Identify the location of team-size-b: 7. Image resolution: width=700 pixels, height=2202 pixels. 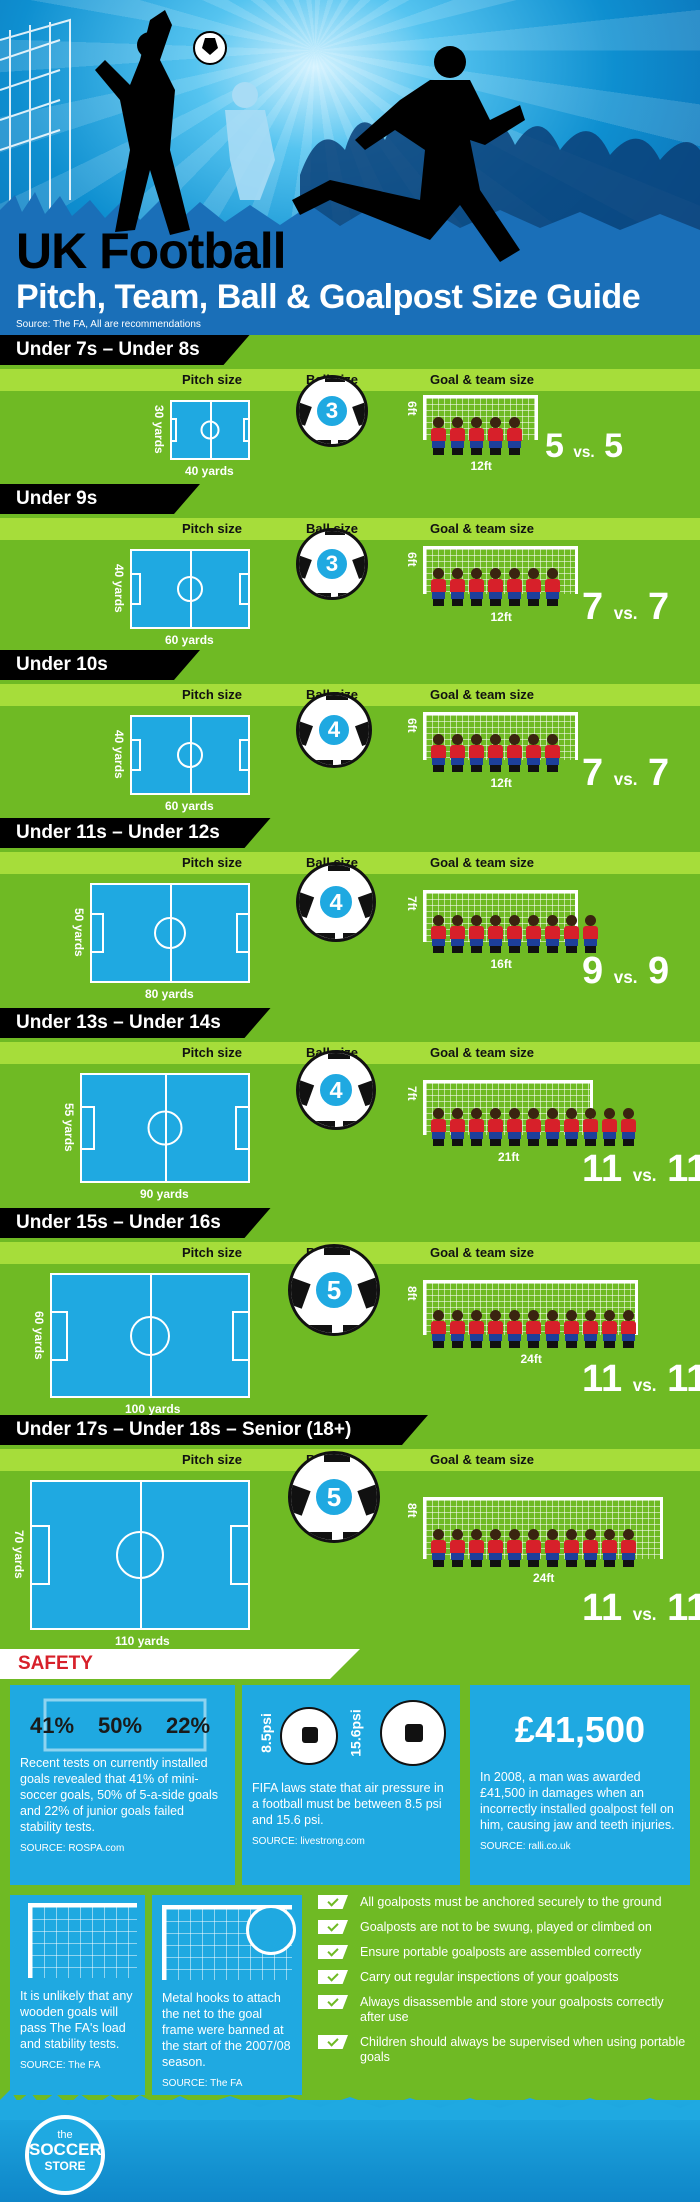
(659, 773).